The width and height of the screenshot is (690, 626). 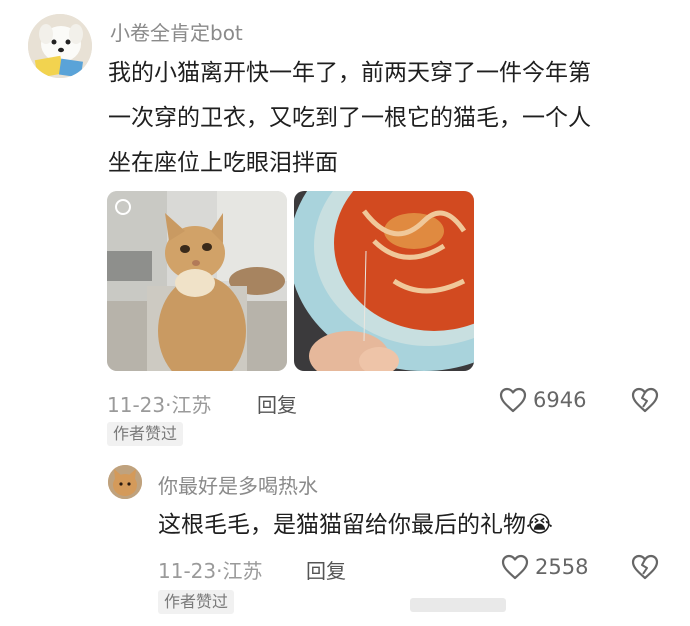 I want to click on reply-location: 江苏, so click(x=242, y=571).